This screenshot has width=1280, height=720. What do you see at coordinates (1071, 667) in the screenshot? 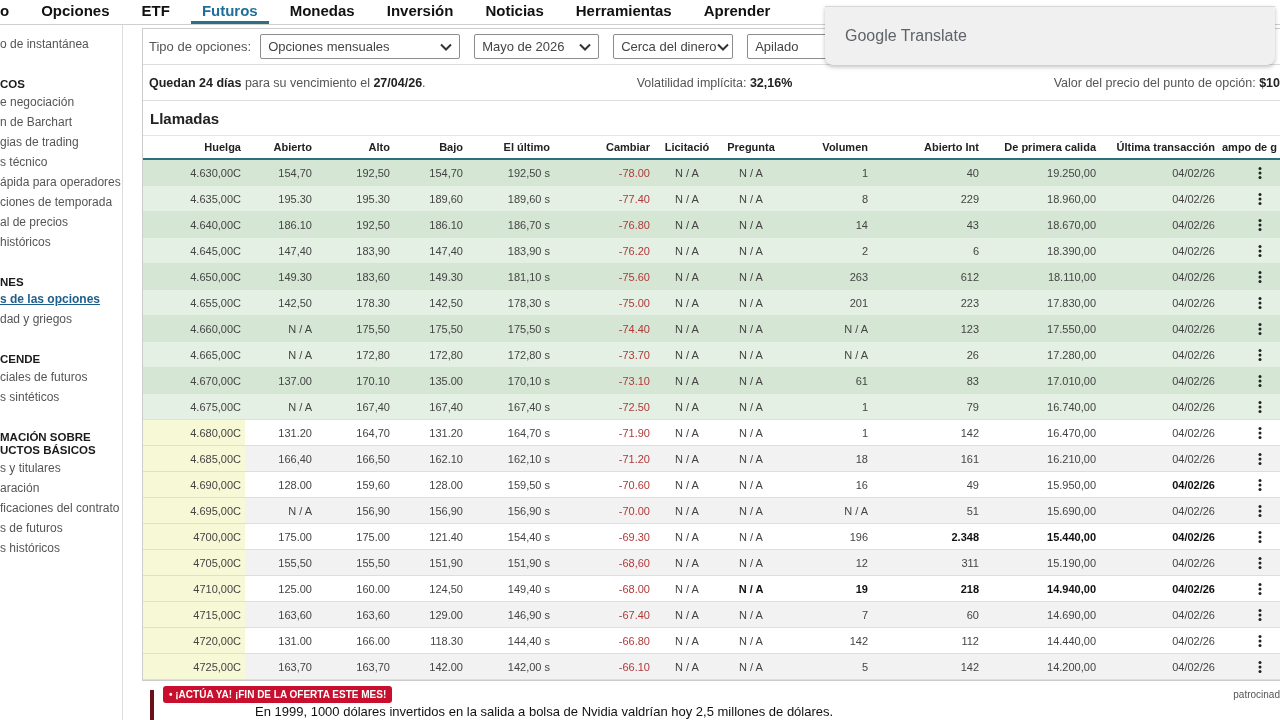
I see `table-cell-text: 14.200,00` at bounding box center [1071, 667].